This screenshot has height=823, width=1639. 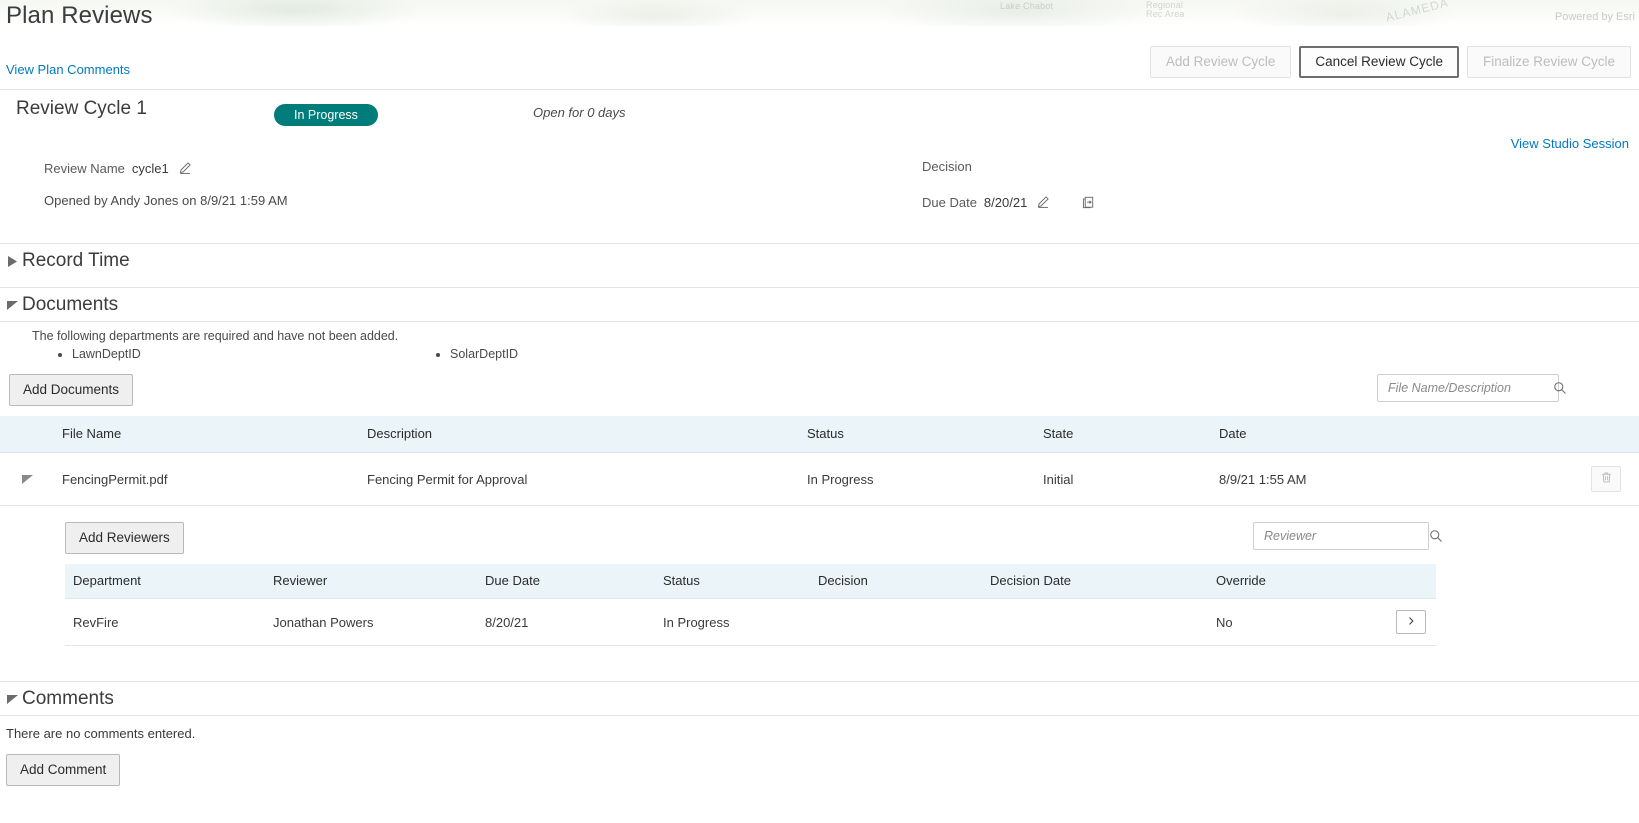 I want to click on status-badge: In Progress, so click(x=326, y=115).